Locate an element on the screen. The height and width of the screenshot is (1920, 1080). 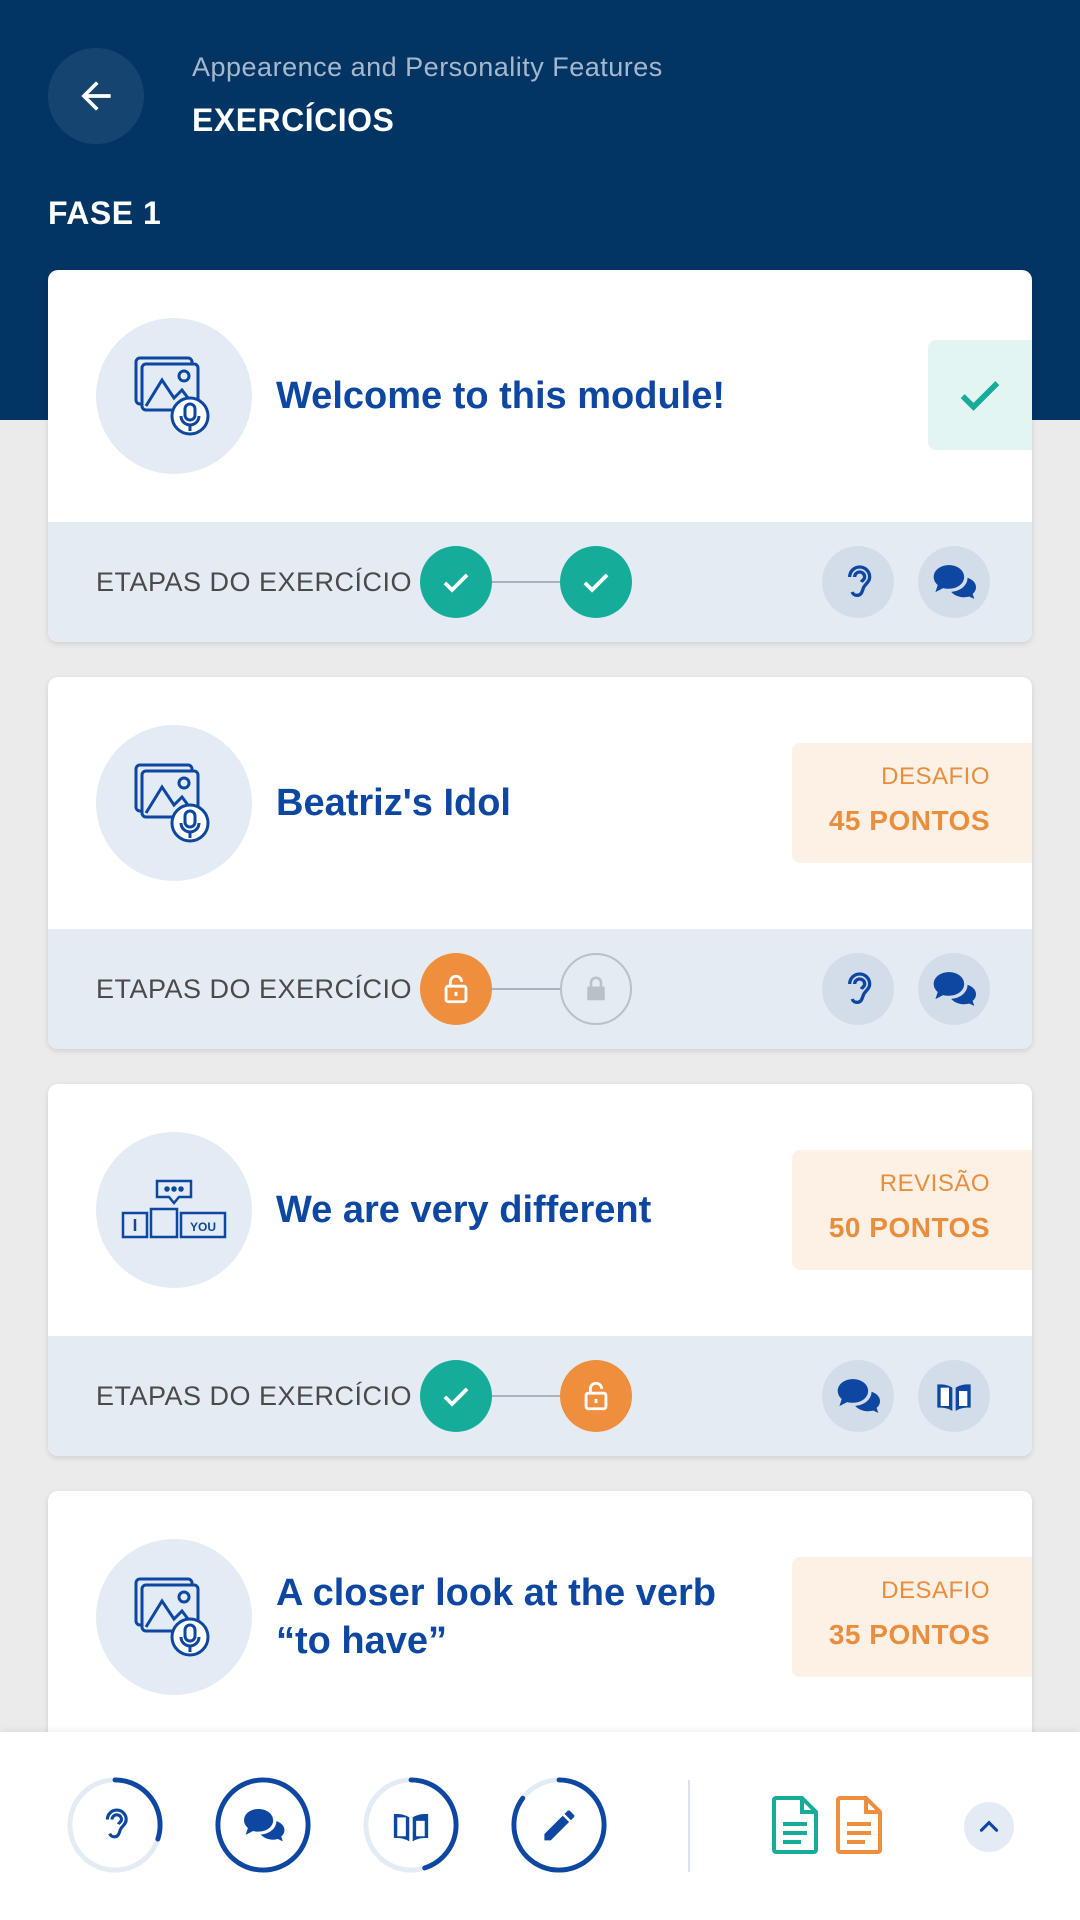
badge-points: 45 PONTOS is located at coordinates (909, 820).